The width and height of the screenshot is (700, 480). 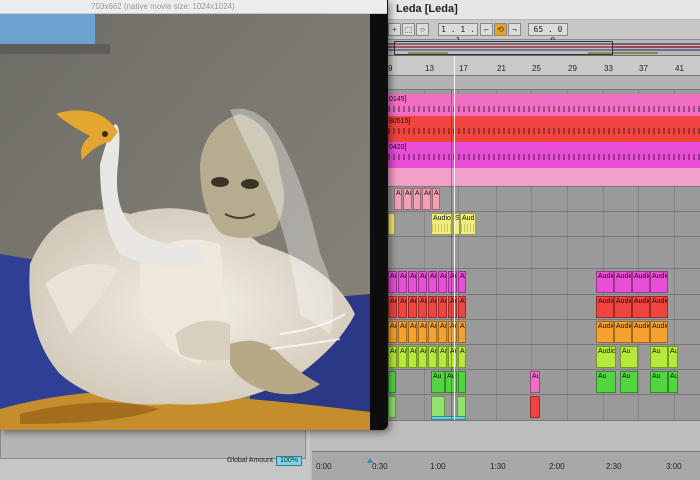 I want to click on audio-clip-long: 0420], so click(x=544, y=155).